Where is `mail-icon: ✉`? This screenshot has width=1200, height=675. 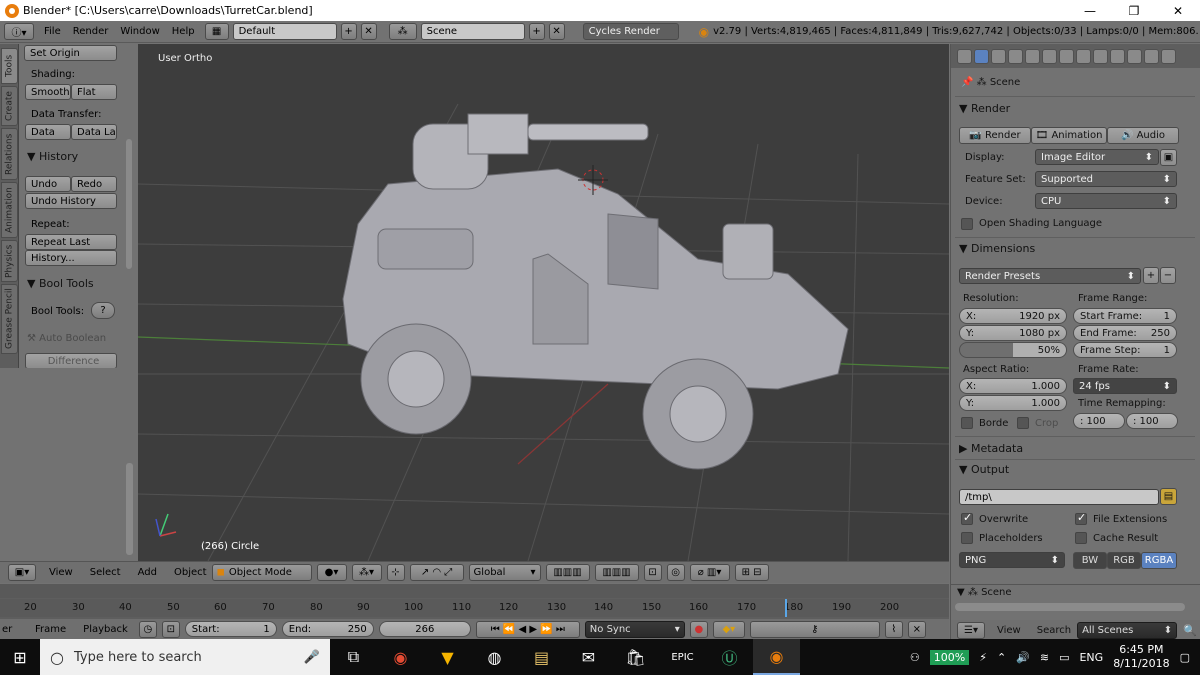
mail-icon: ✉ is located at coordinates (588, 657).